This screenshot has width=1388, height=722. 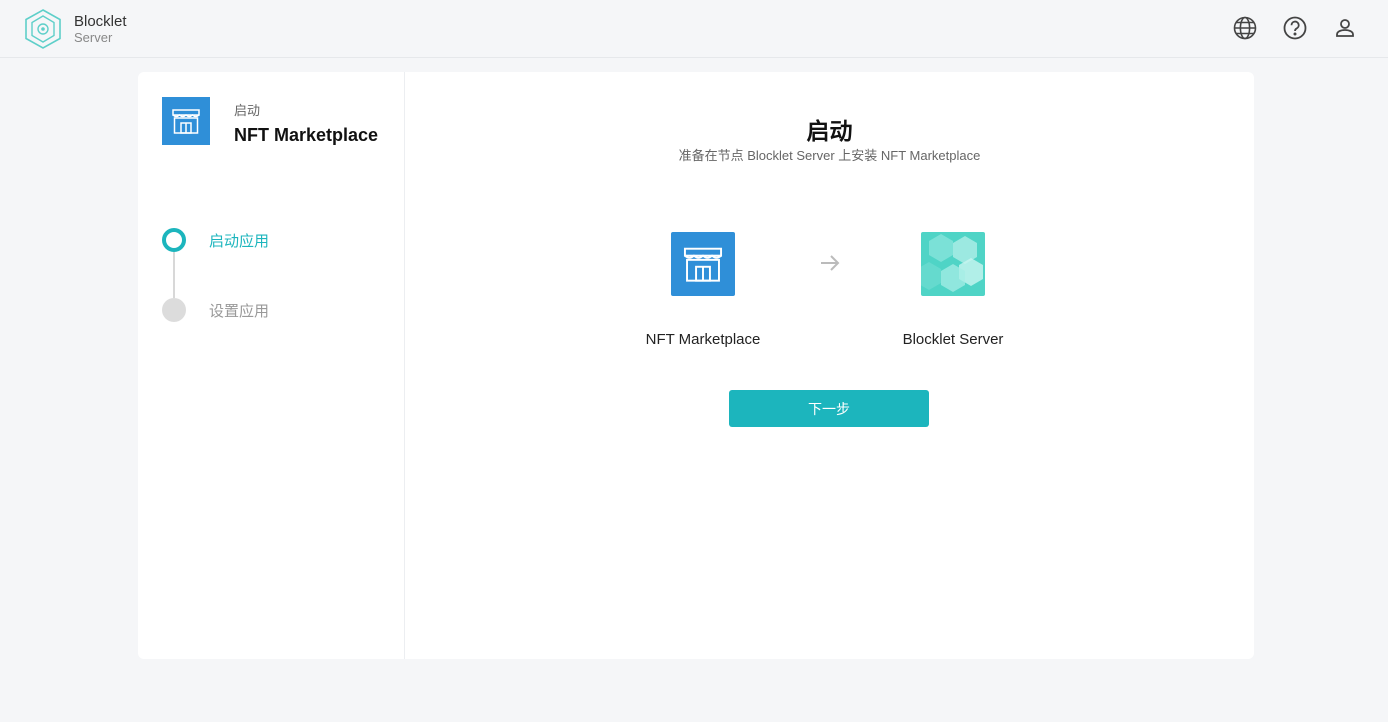 What do you see at coordinates (694, 29) in the screenshot?
I see `top-bar: Blocklet Server` at bounding box center [694, 29].